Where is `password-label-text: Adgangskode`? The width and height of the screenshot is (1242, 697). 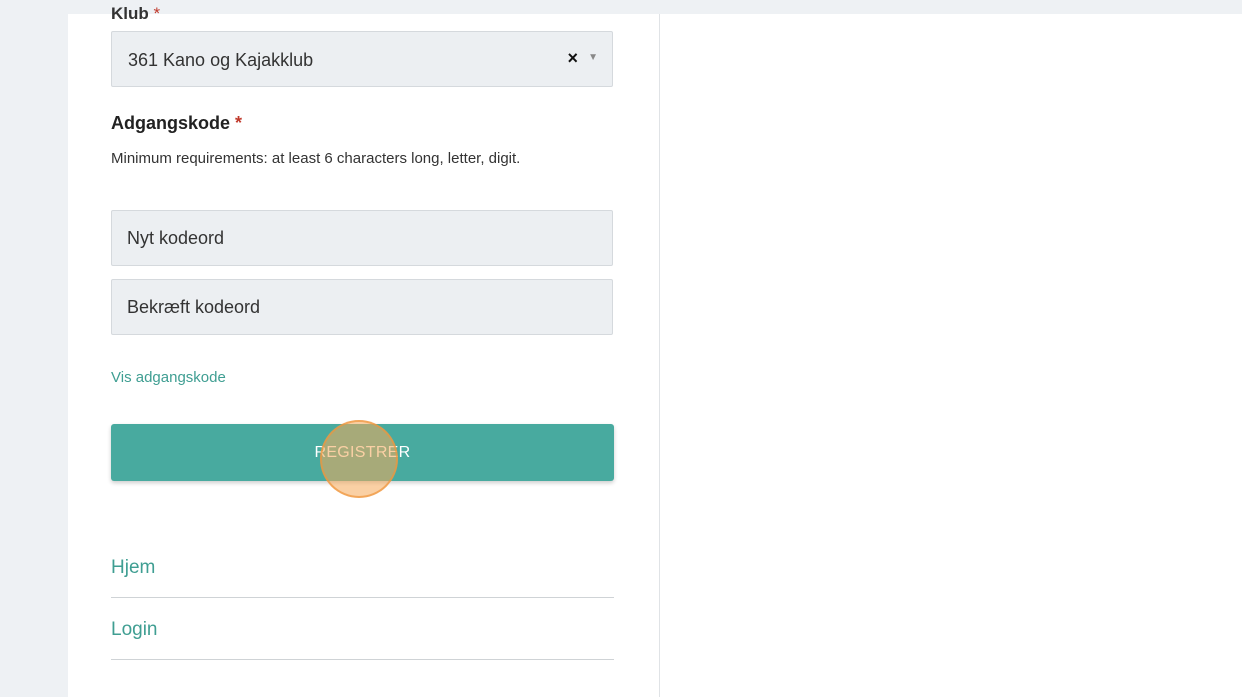
password-label-text: Adgangskode is located at coordinates (171, 123).